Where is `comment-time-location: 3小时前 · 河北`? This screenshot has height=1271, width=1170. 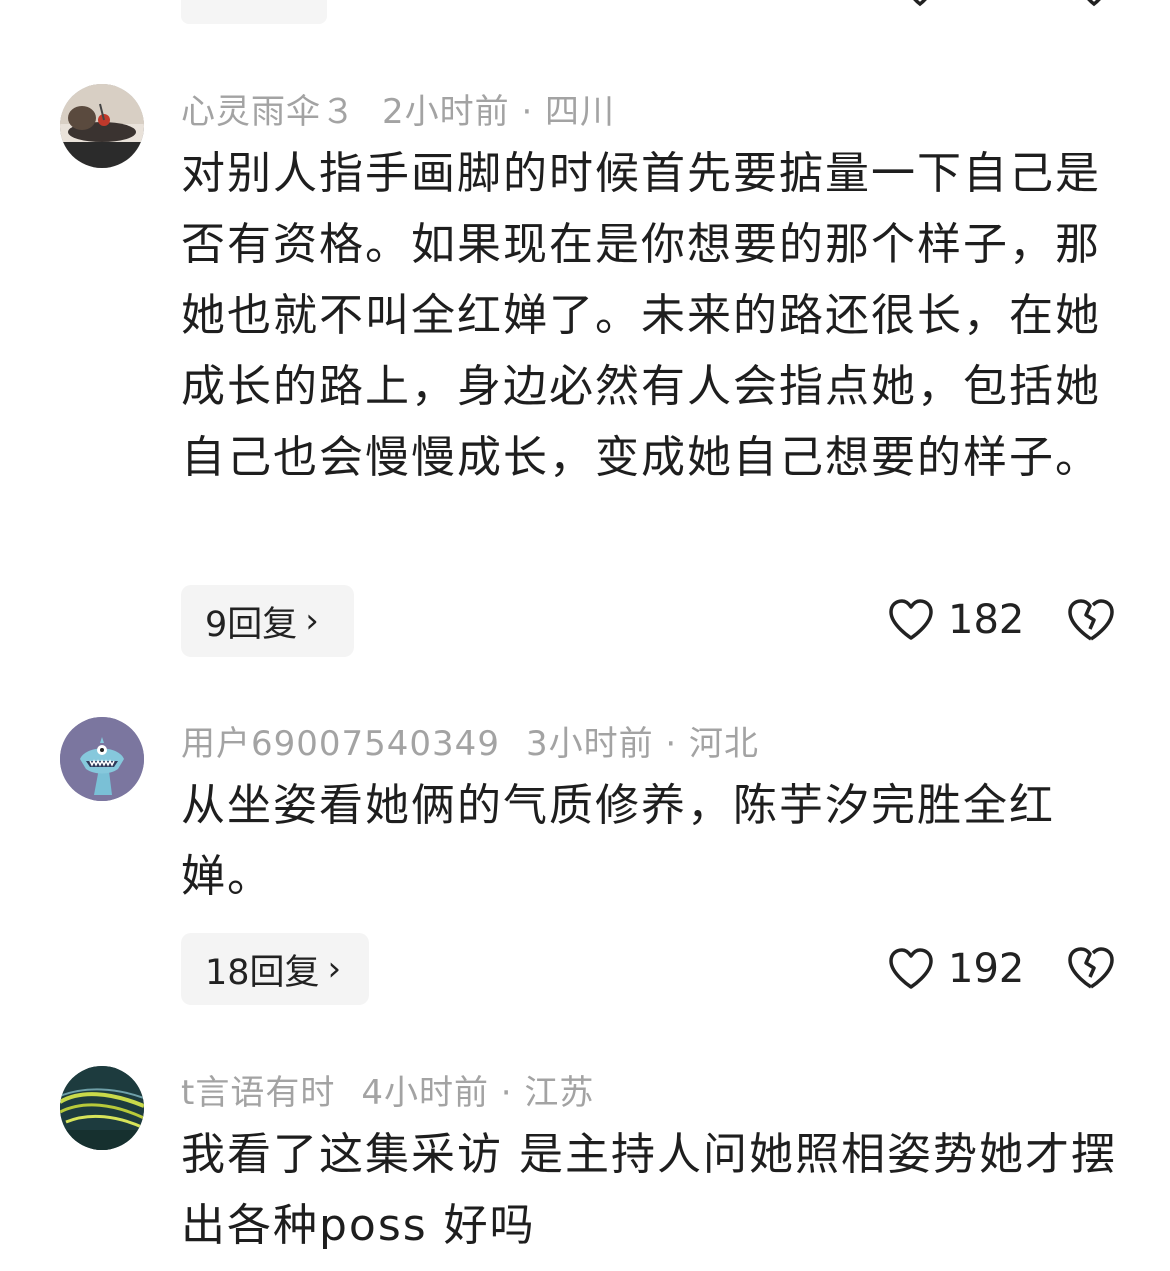
comment-time-location: 3小时前 · 河北 is located at coordinates (642, 744).